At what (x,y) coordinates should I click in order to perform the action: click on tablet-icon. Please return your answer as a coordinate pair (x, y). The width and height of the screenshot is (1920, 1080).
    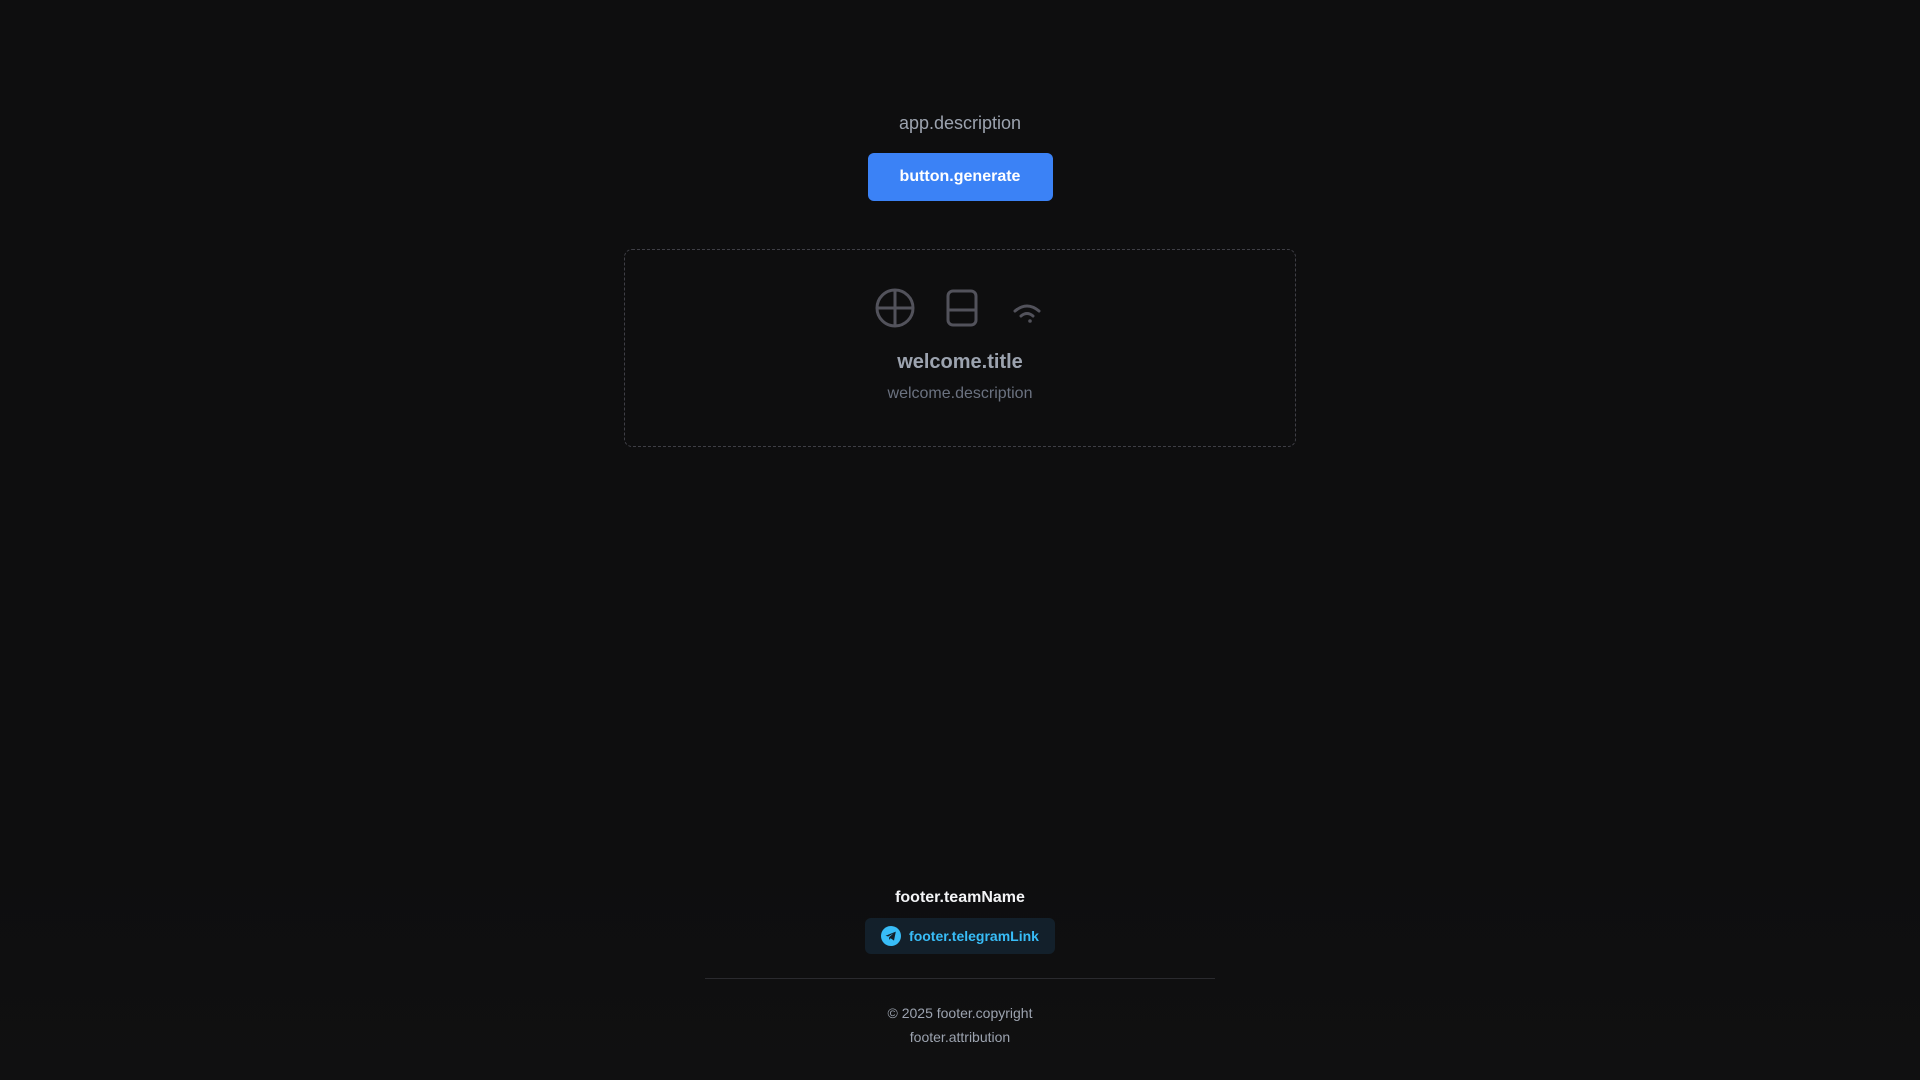
    Looking at the image, I should click on (962, 308).